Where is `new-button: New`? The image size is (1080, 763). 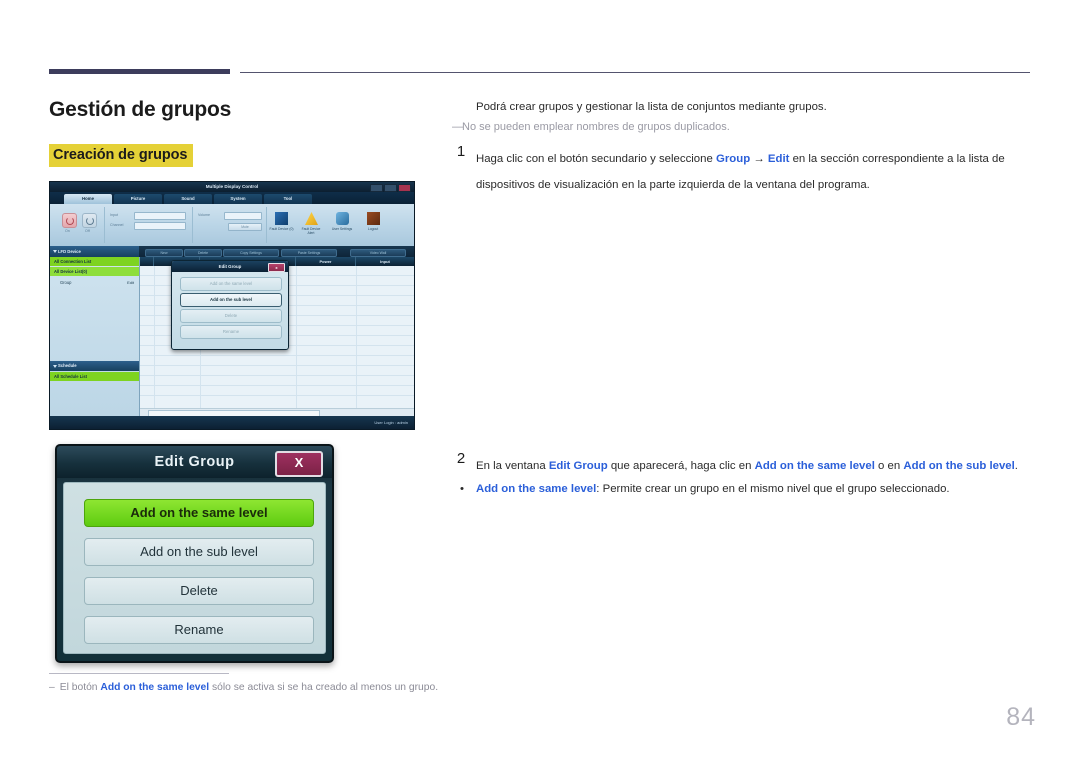 new-button: New is located at coordinates (164, 252).